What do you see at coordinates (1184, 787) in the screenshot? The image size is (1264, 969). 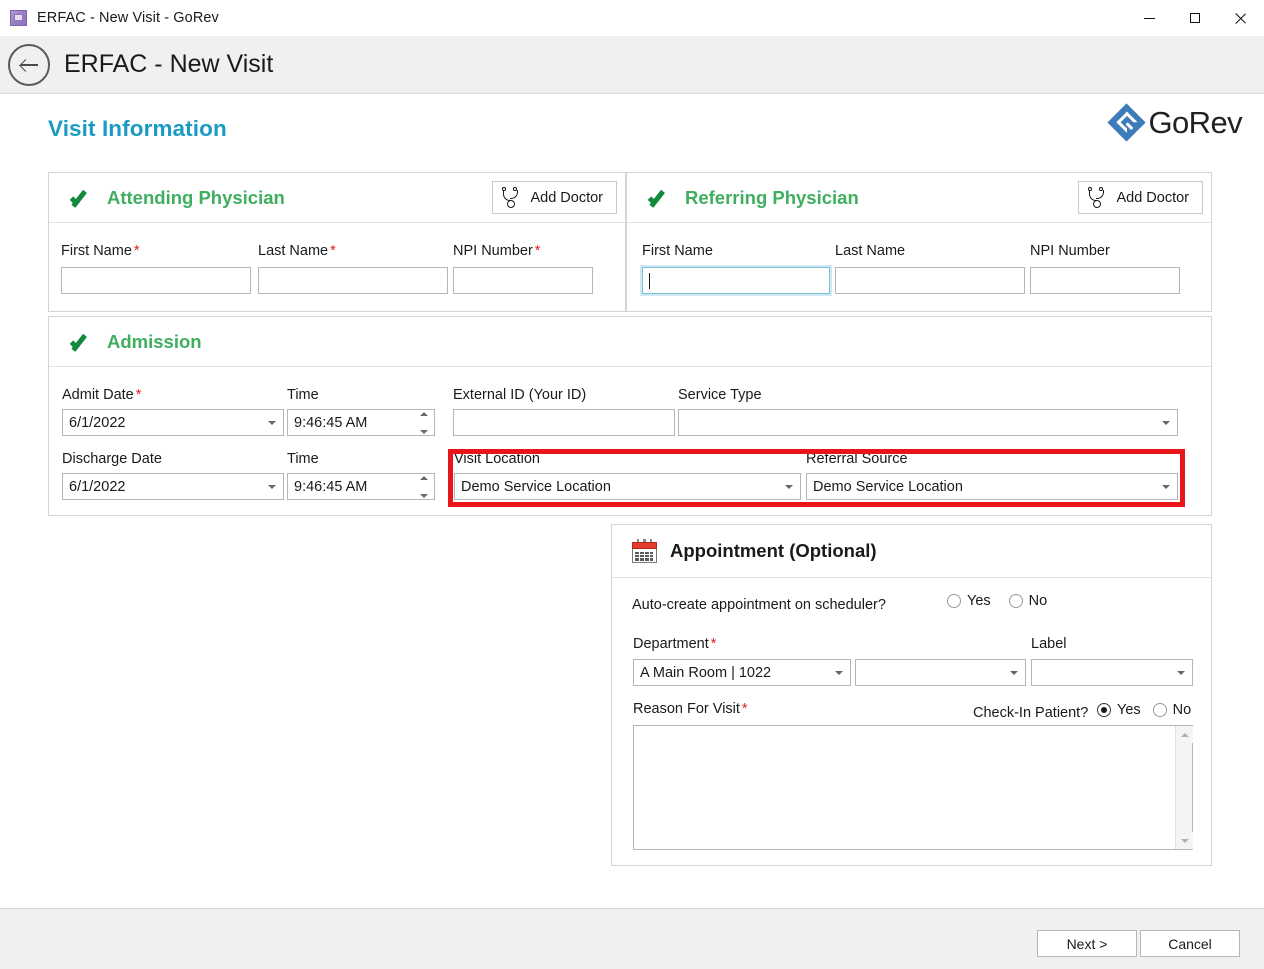 I see `textarea-scrollbar` at bounding box center [1184, 787].